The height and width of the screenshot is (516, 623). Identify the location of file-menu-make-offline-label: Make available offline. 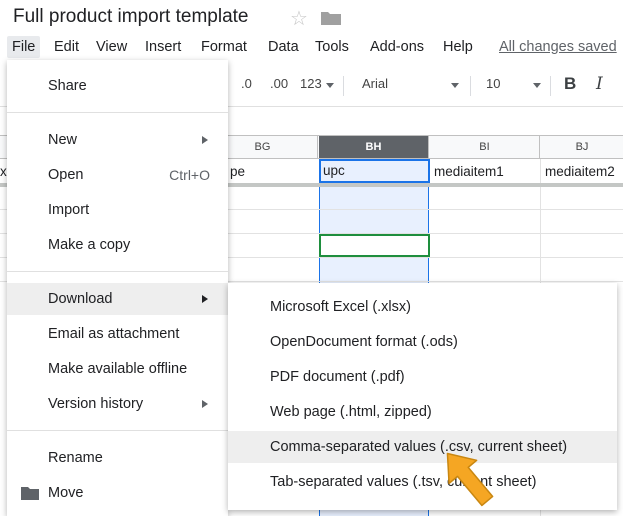
(118, 369).